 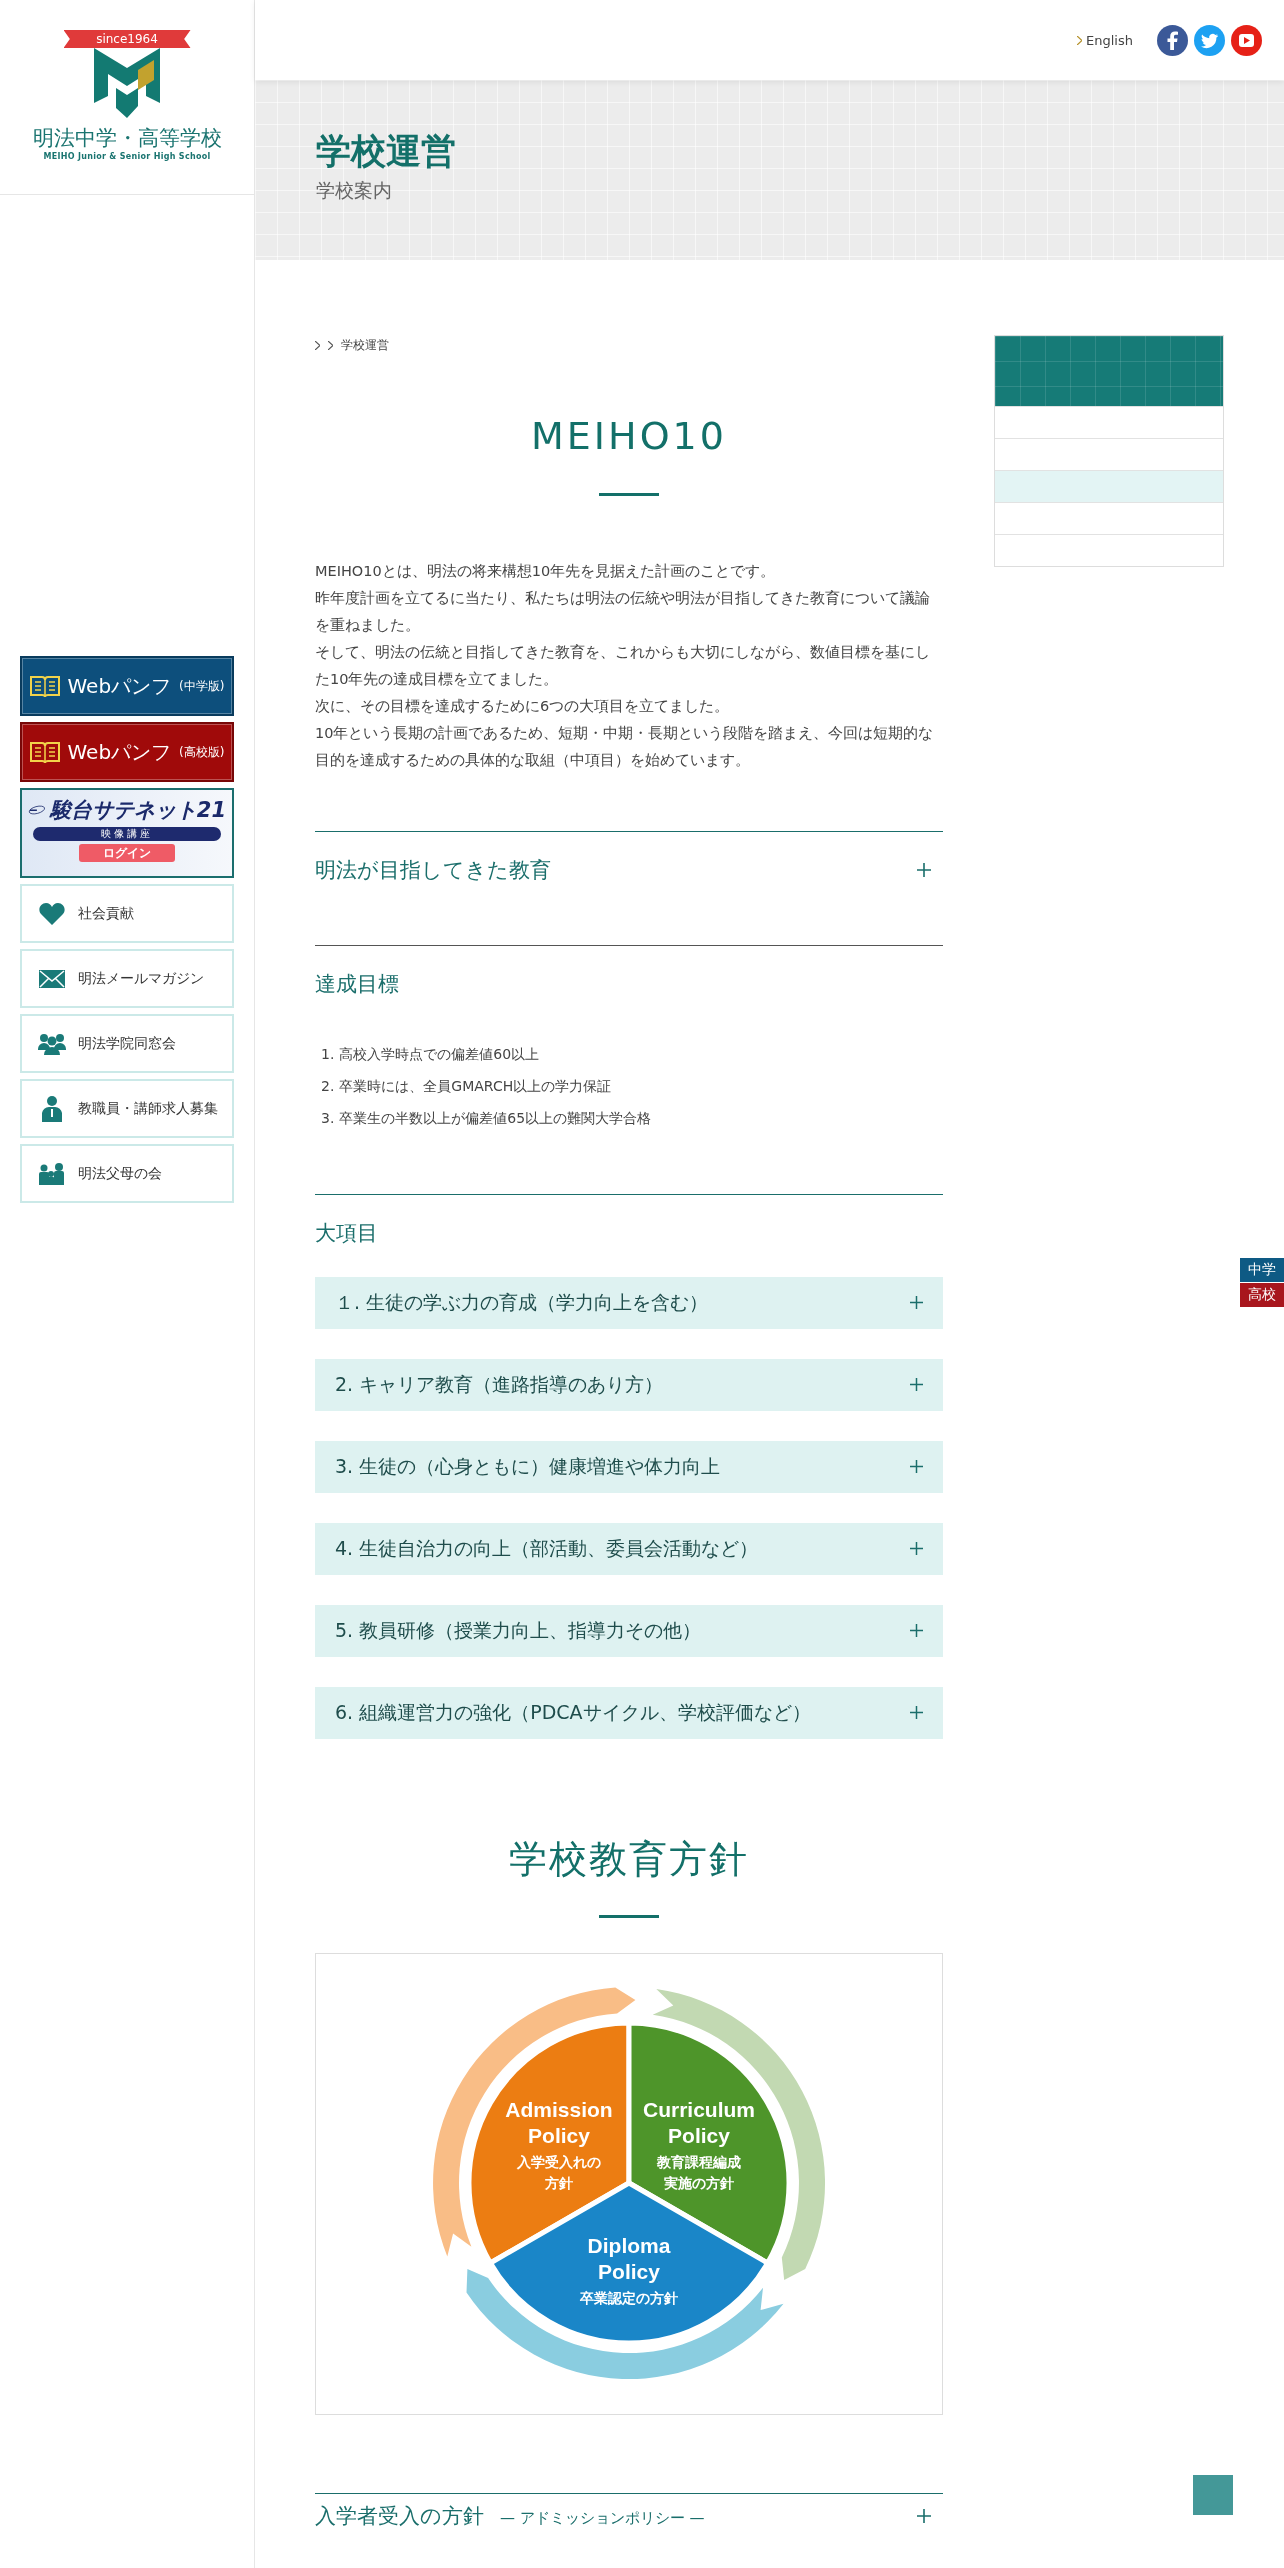 I want to click on accordion-item: 6. 組織運営力の強化（PDCAサイクル、学校評価など）, so click(x=629, y=1712).